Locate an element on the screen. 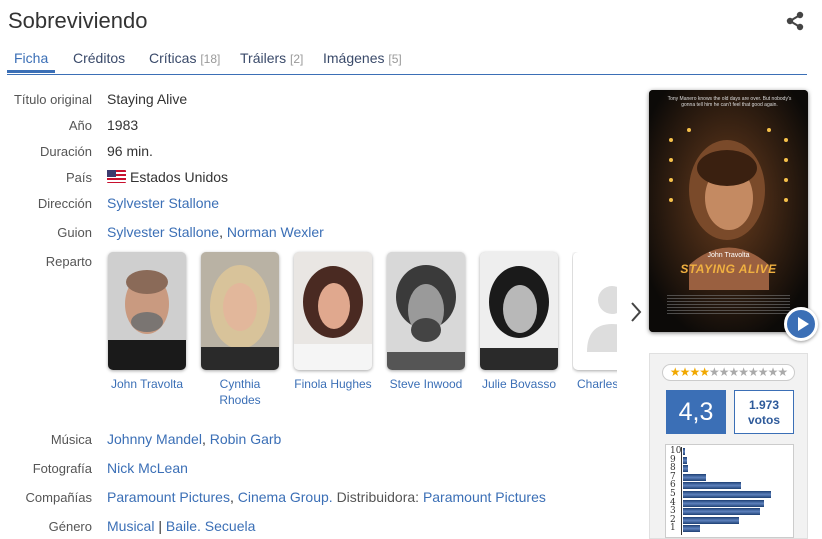  companies-label: Compañías is located at coordinates (58, 497).